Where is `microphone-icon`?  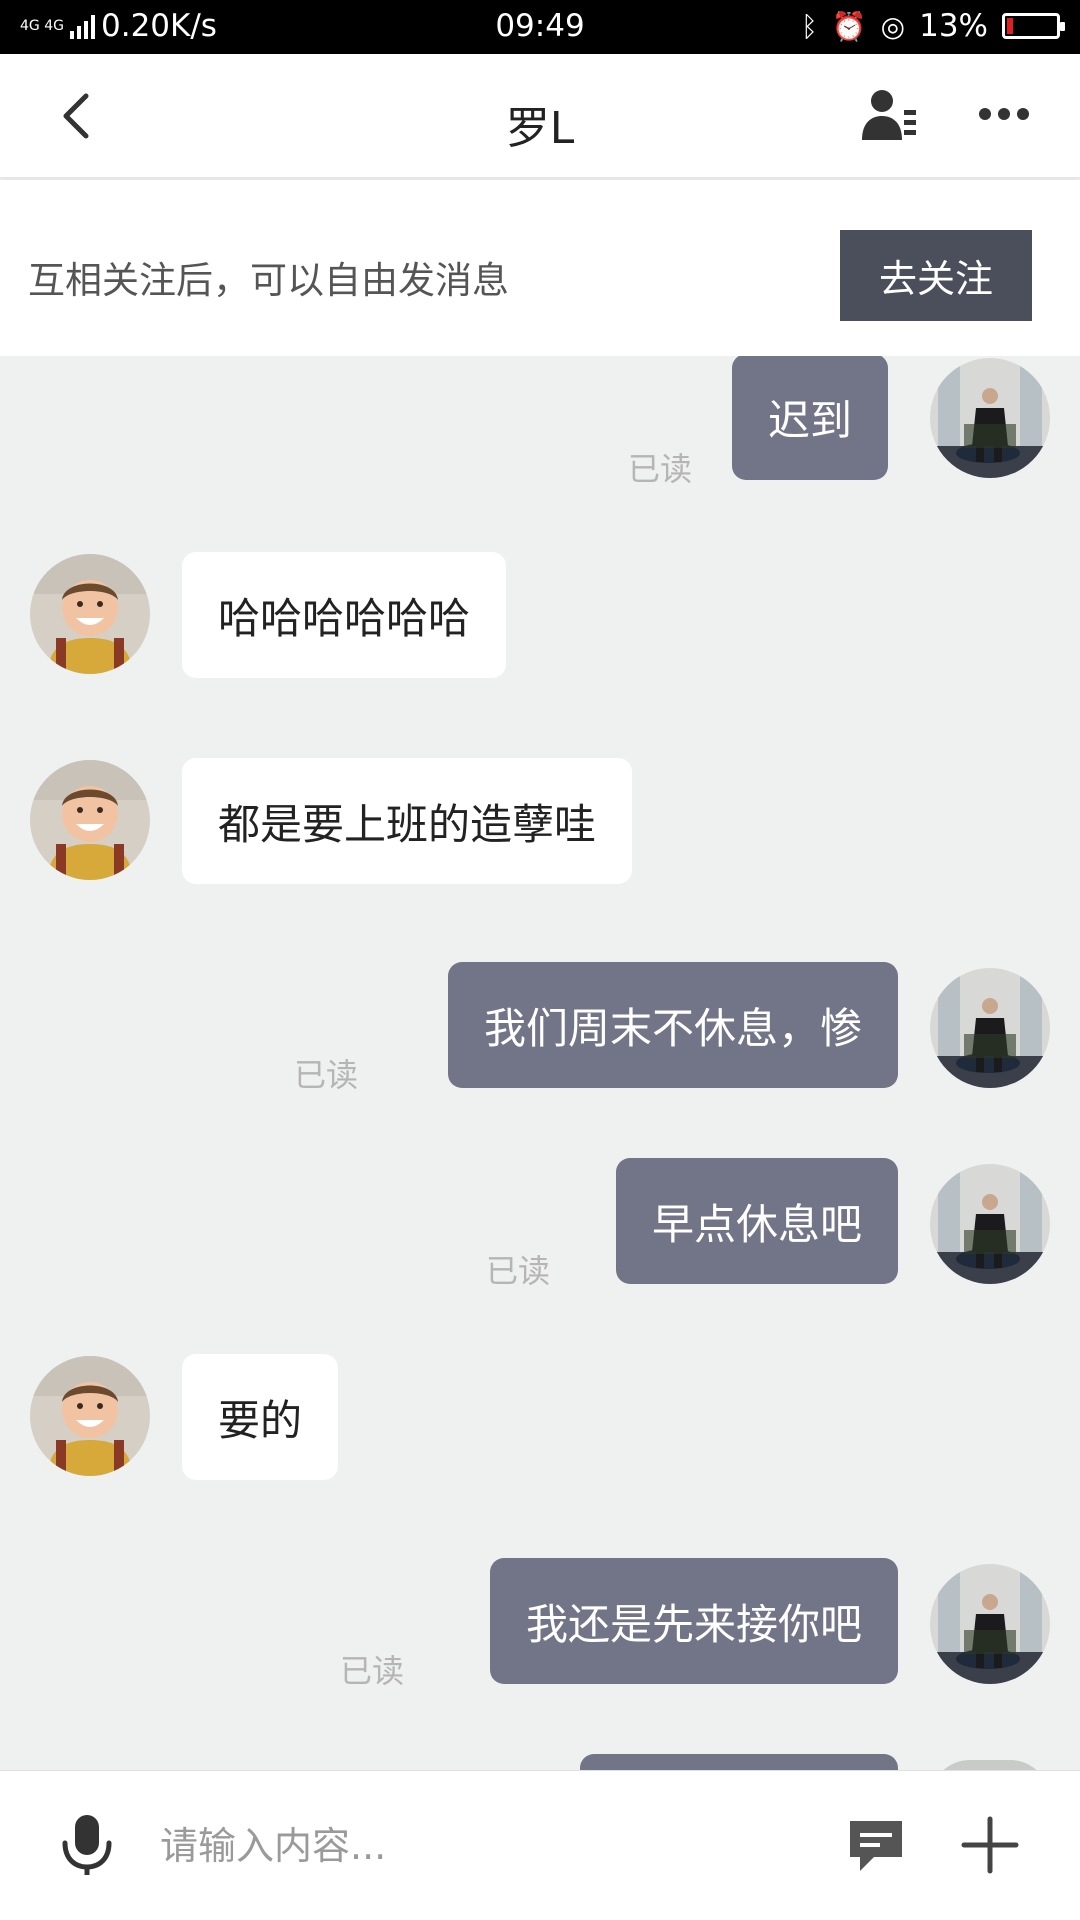
microphone-icon is located at coordinates (87, 1845).